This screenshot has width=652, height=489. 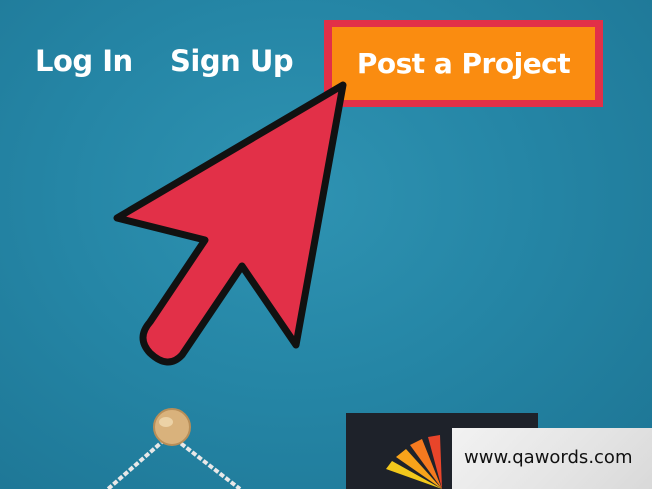 What do you see at coordinates (232, 61) in the screenshot?
I see `signup-link: Sign Up` at bounding box center [232, 61].